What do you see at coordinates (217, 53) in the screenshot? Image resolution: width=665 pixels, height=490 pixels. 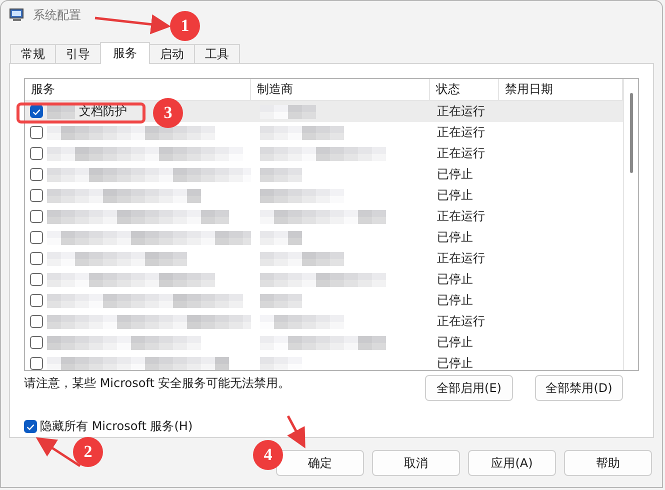 I see `tab: 工具` at bounding box center [217, 53].